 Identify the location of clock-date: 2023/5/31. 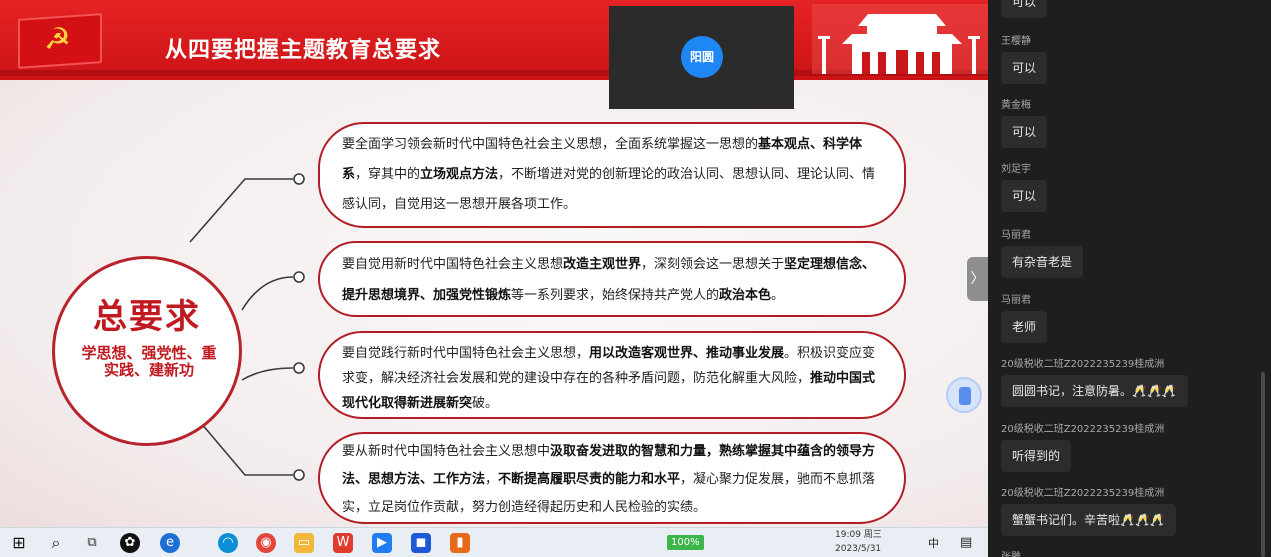
(858, 549).